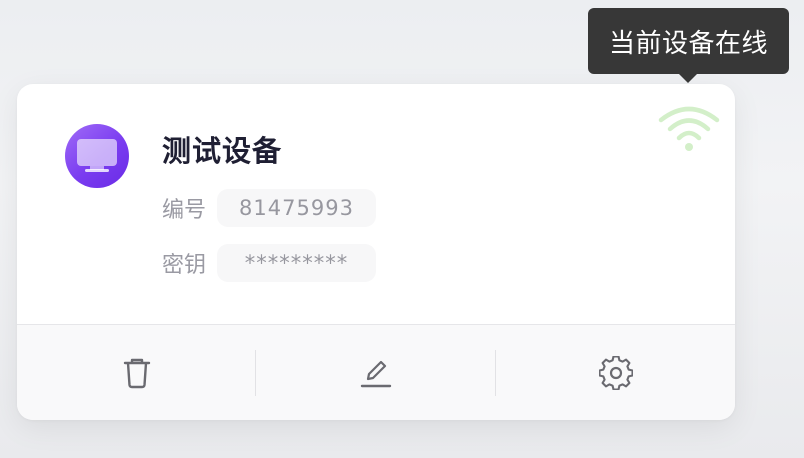  I want to click on monitor-icon, so click(97, 155).